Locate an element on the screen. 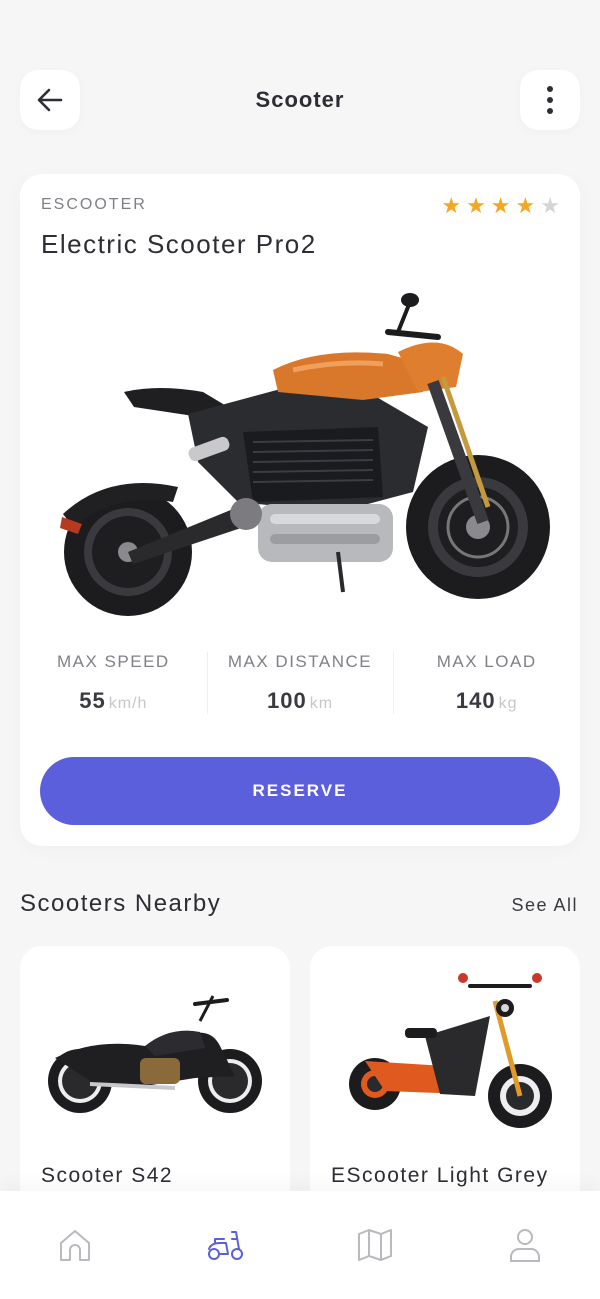 The image size is (600, 1299). spec-value: 140 kg is located at coordinates (486, 701).